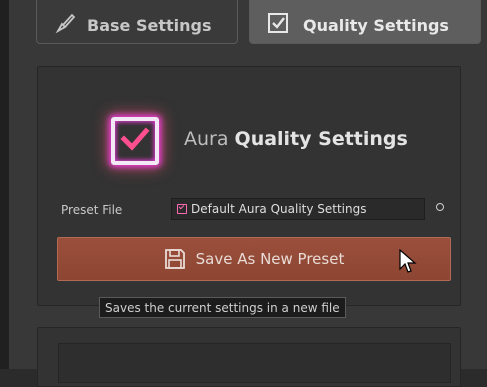  Describe the element at coordinates (66, 19) in the screenshot. I see `brush-icon` at that location.